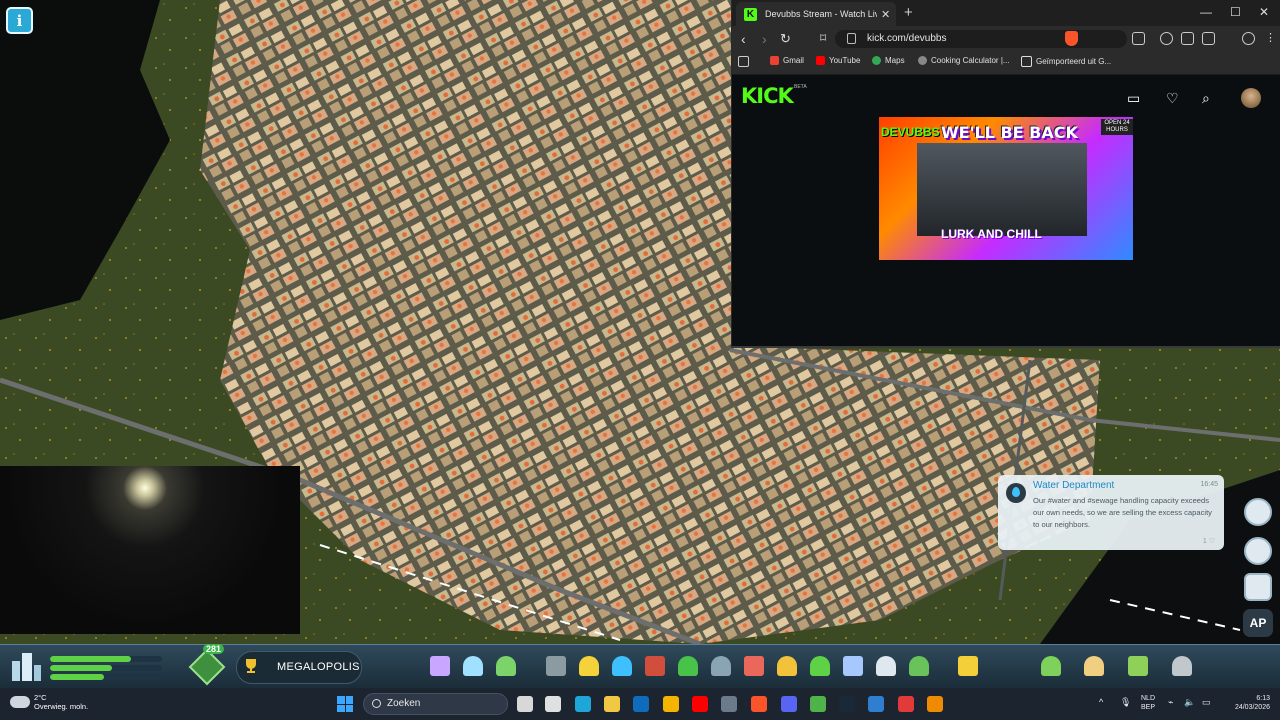 This screenshot has width=1280, height=720. I want to click on clock: 6:13 24/03/2026, so click(1246, 703).